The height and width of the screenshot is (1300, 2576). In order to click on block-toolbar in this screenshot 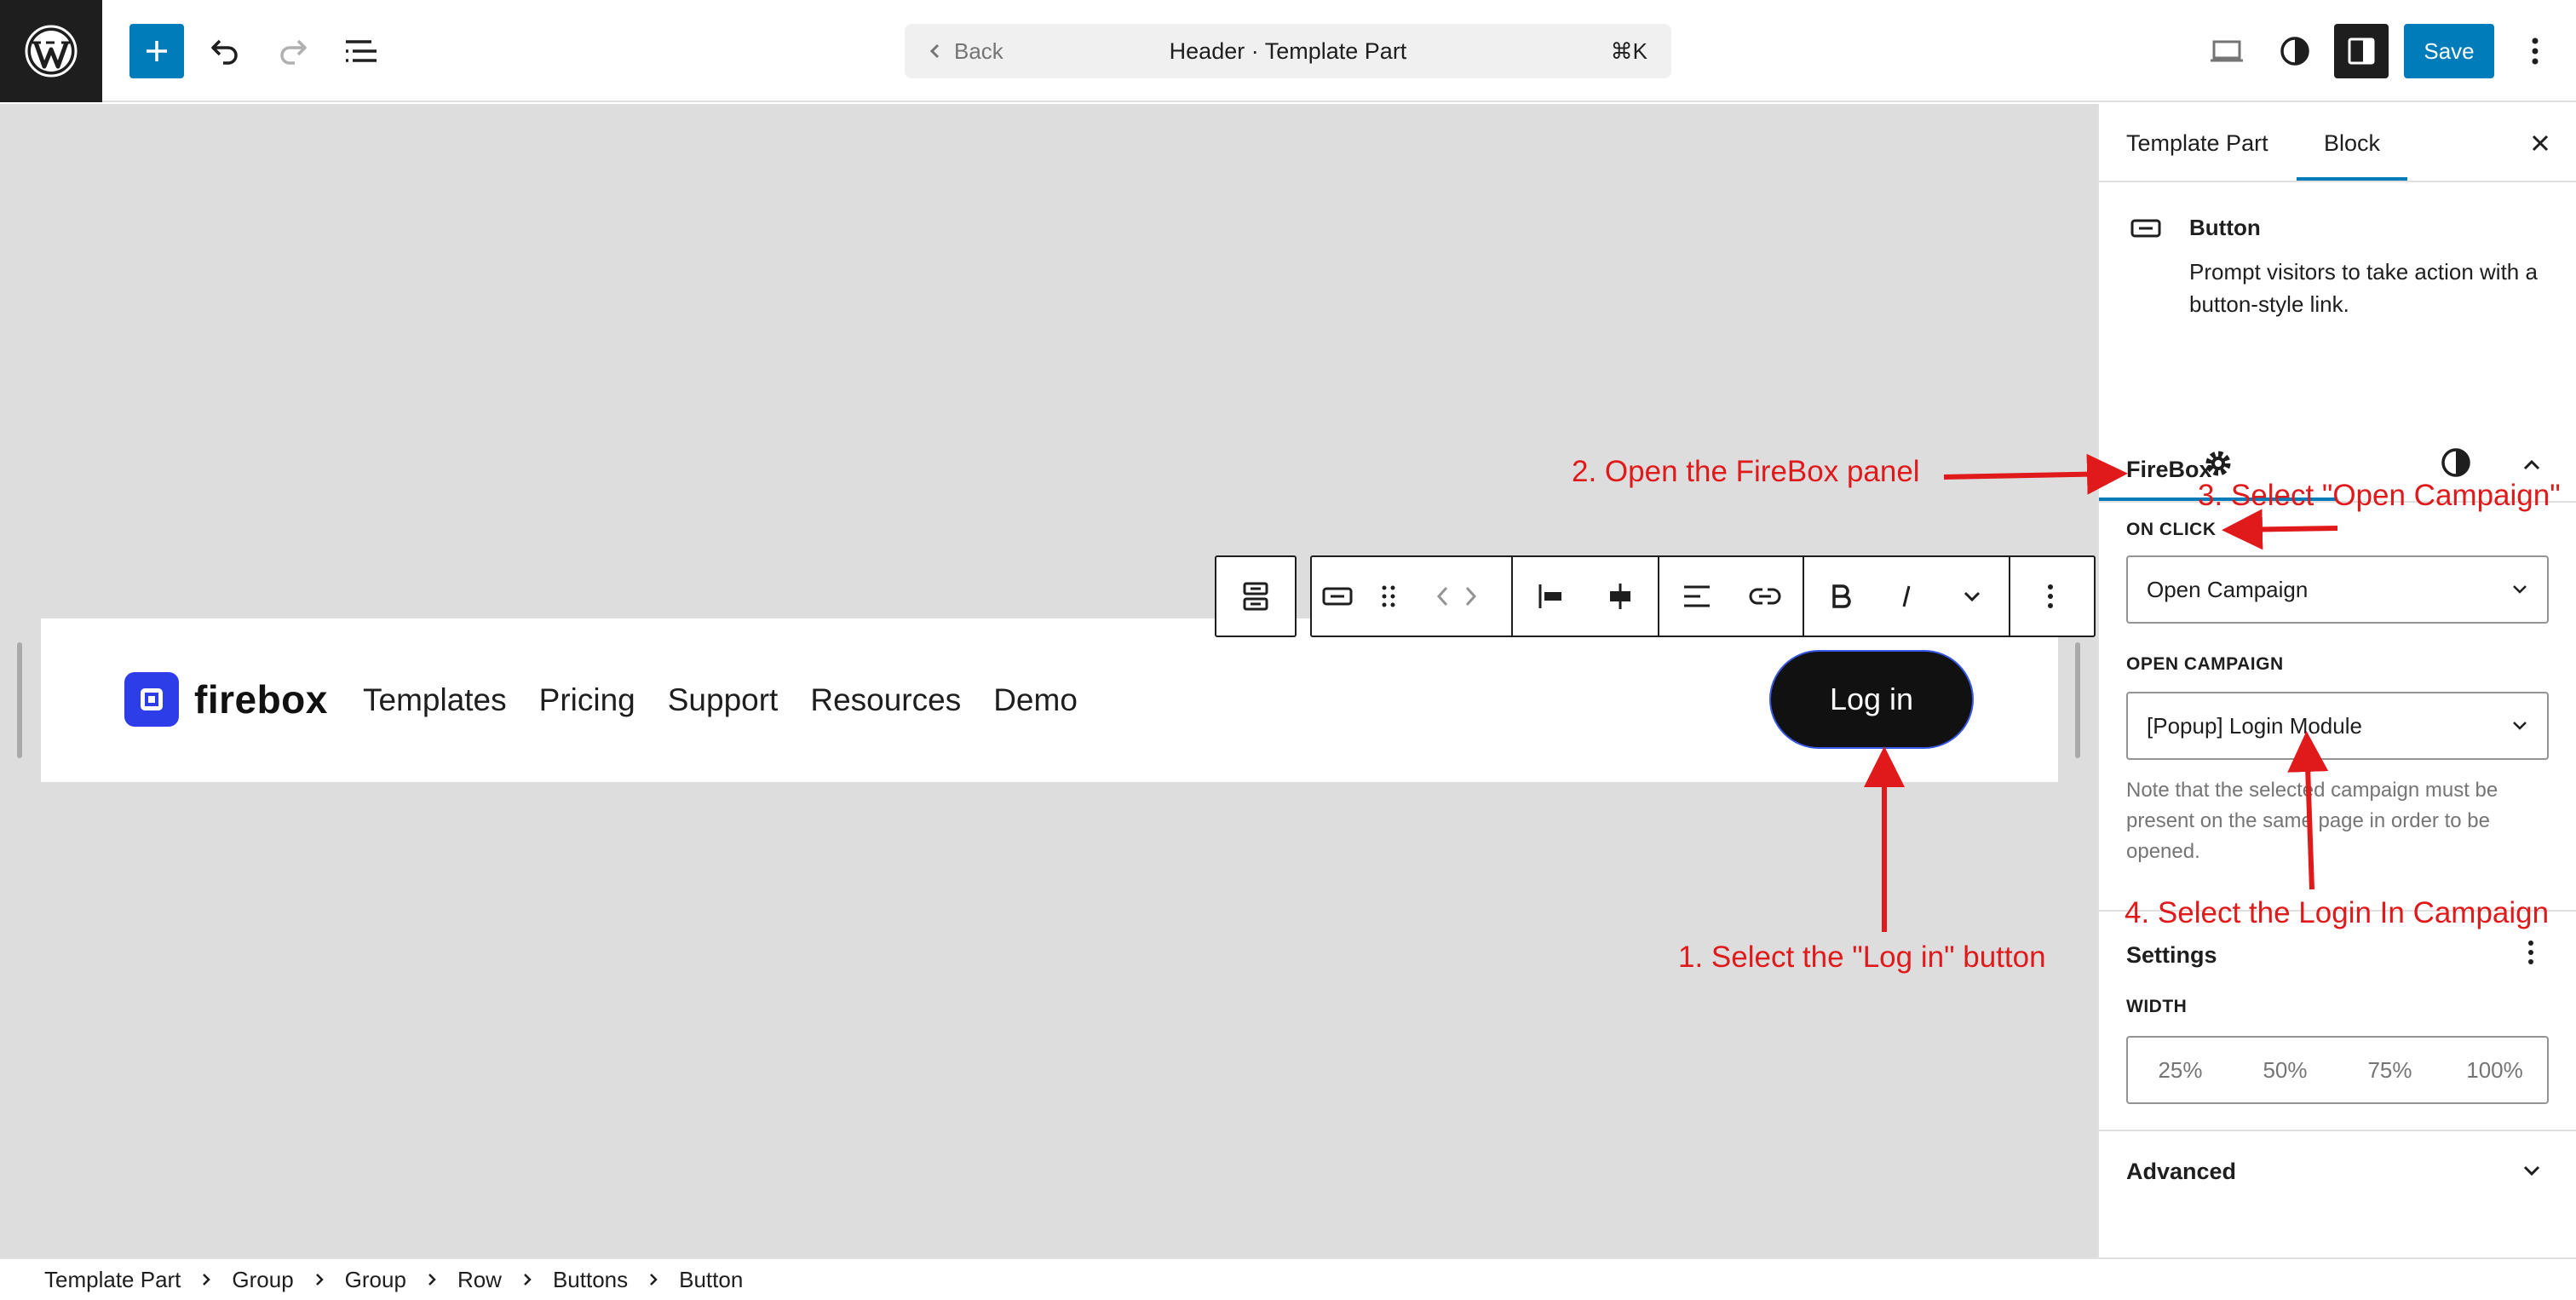, I will do `click(1703, 596)`.